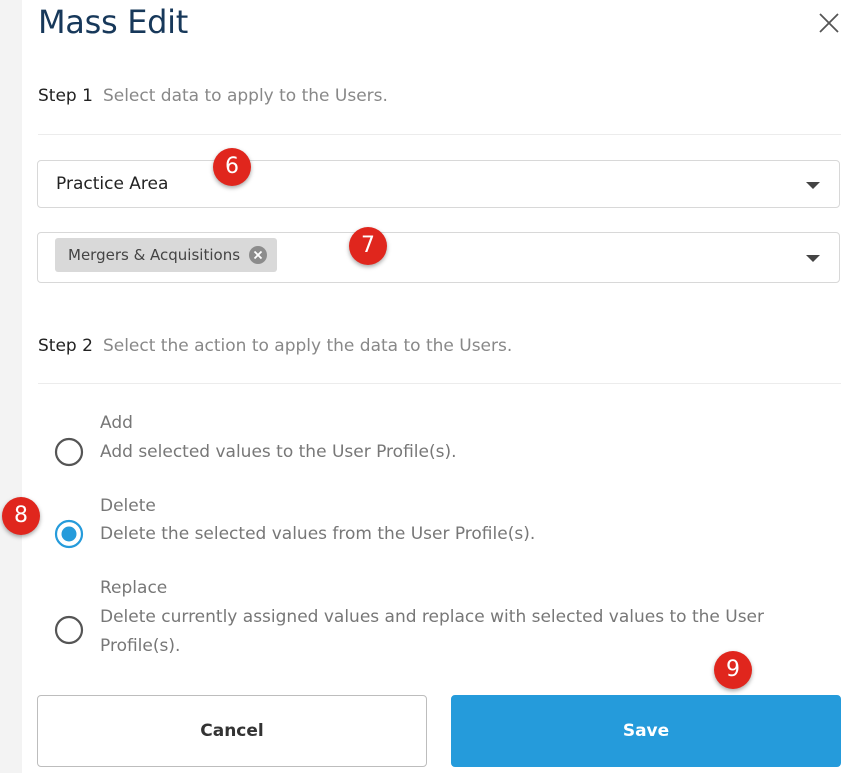 The width and height of the screenshot is (845, 773). I want to click on step-2-number: Step 2, so click(65, 346).